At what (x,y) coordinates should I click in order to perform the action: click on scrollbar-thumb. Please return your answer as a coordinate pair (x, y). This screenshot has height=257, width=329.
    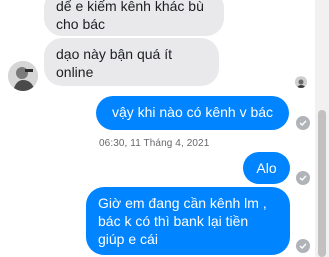
    Looking at the image, I should click on (322, 183).